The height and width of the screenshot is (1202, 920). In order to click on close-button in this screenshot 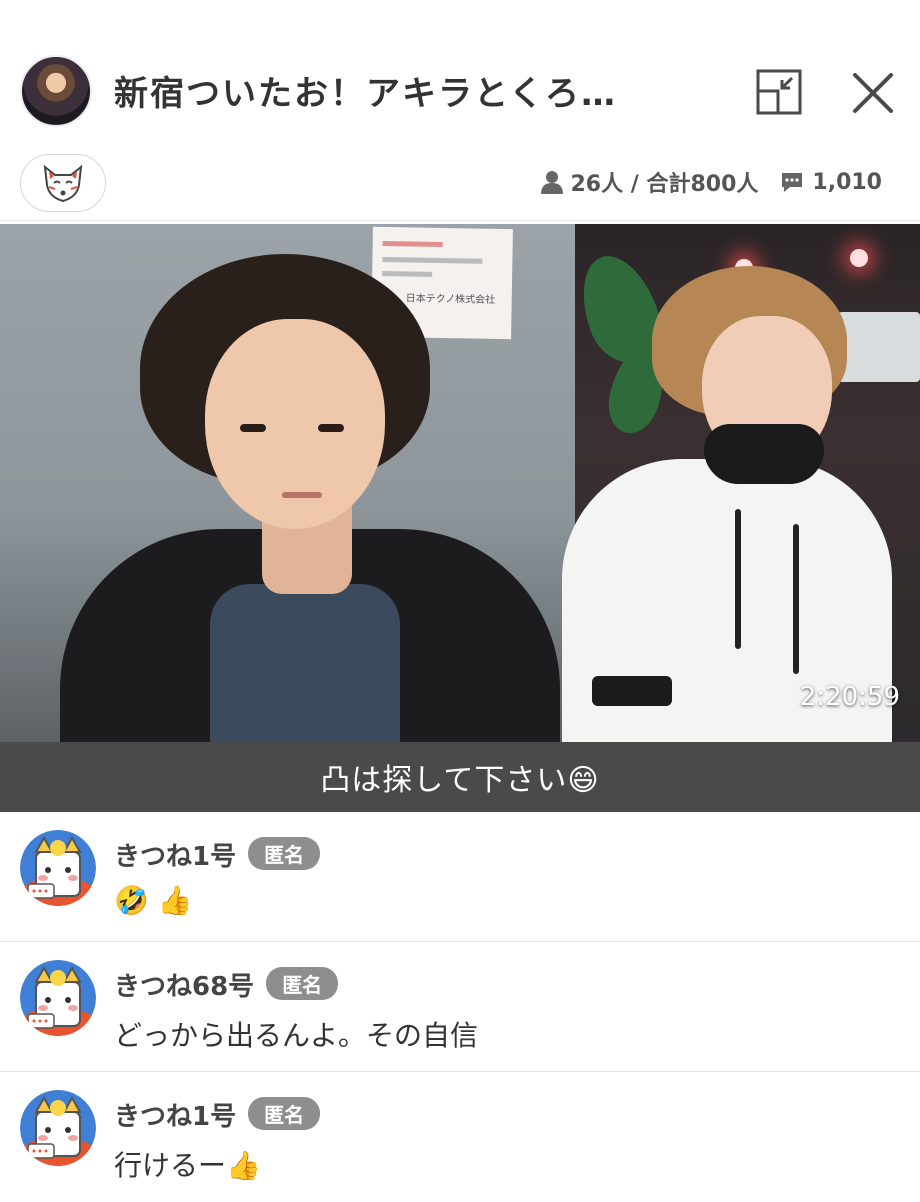, I will do `click(873, 93)`.